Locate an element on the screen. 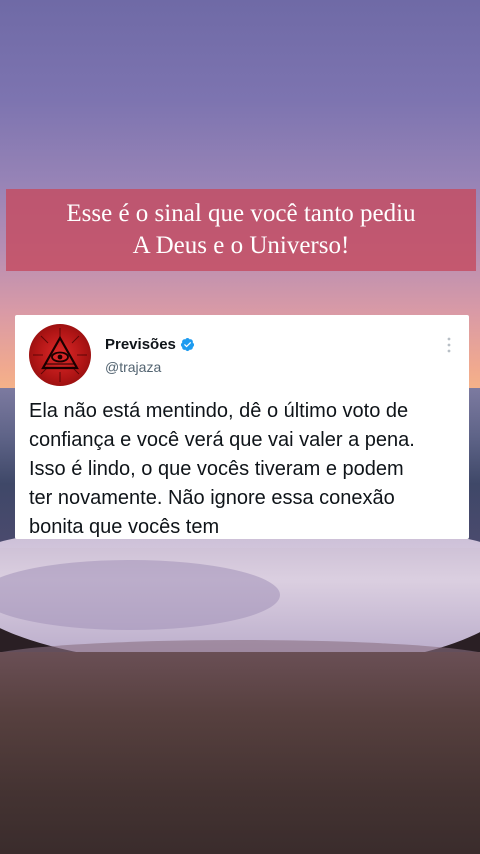  author-info: Previsões @trajaza is located at coordinates (150, 355).